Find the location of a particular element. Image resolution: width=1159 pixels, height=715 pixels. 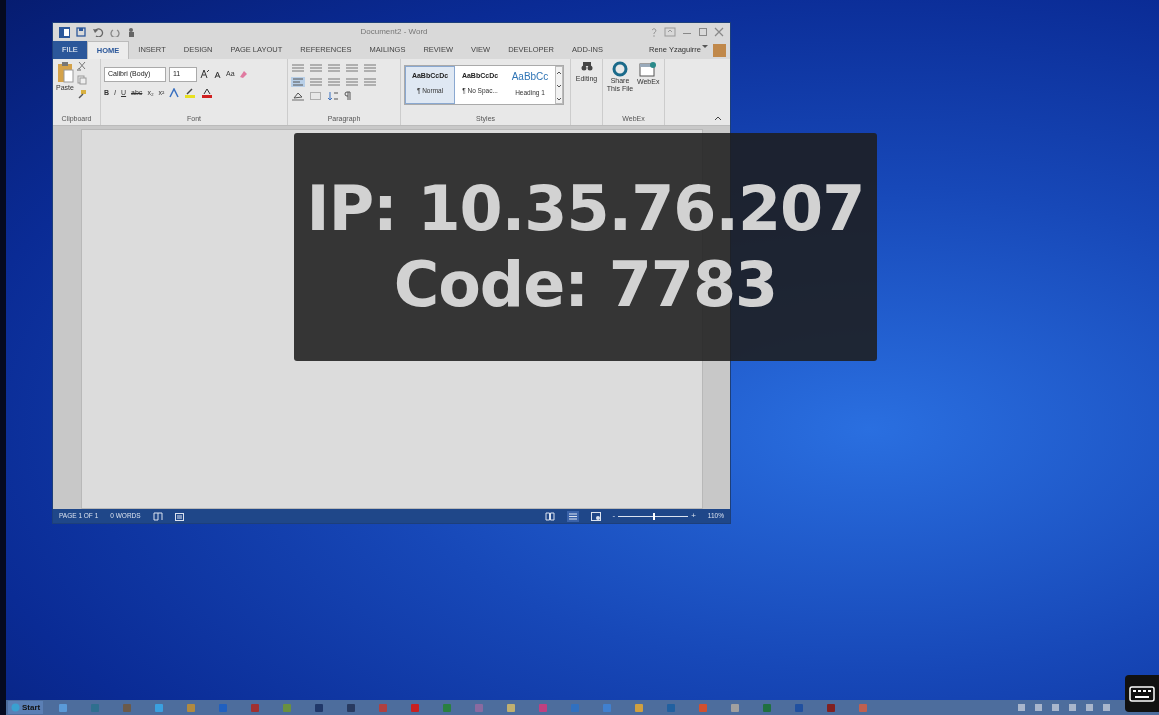

window-title: Document2 - Word is located at coordinates (394, 32).